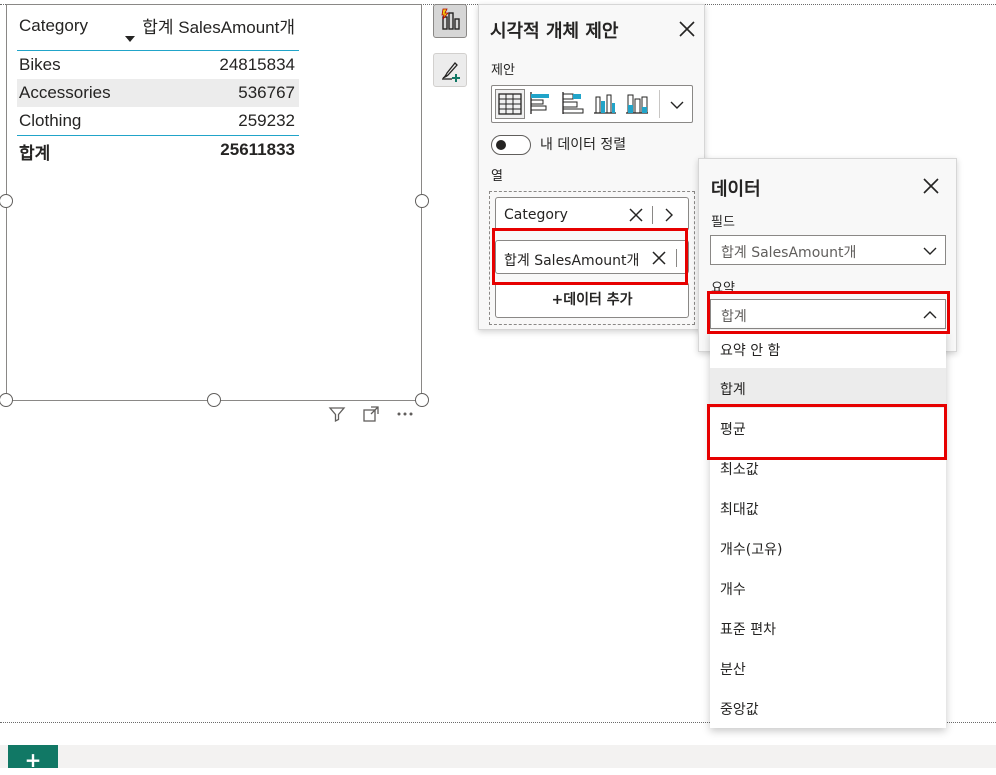 This screenshot has width=996, height=775. I want to click on data-panel: 데이터 필드 합계 SalesAmount개 요약 합계, so click(827, 255).